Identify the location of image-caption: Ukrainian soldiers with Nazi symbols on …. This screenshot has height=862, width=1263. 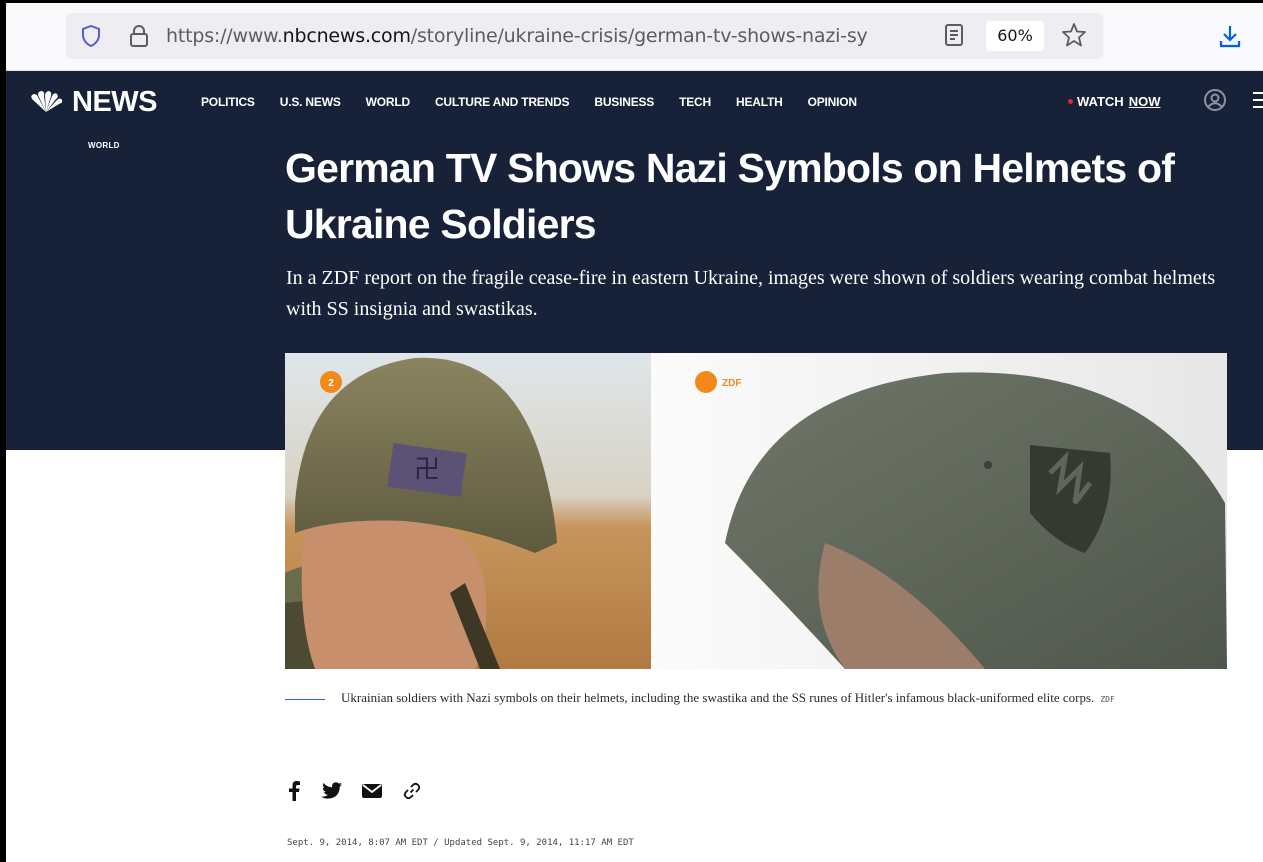
(750, 699).